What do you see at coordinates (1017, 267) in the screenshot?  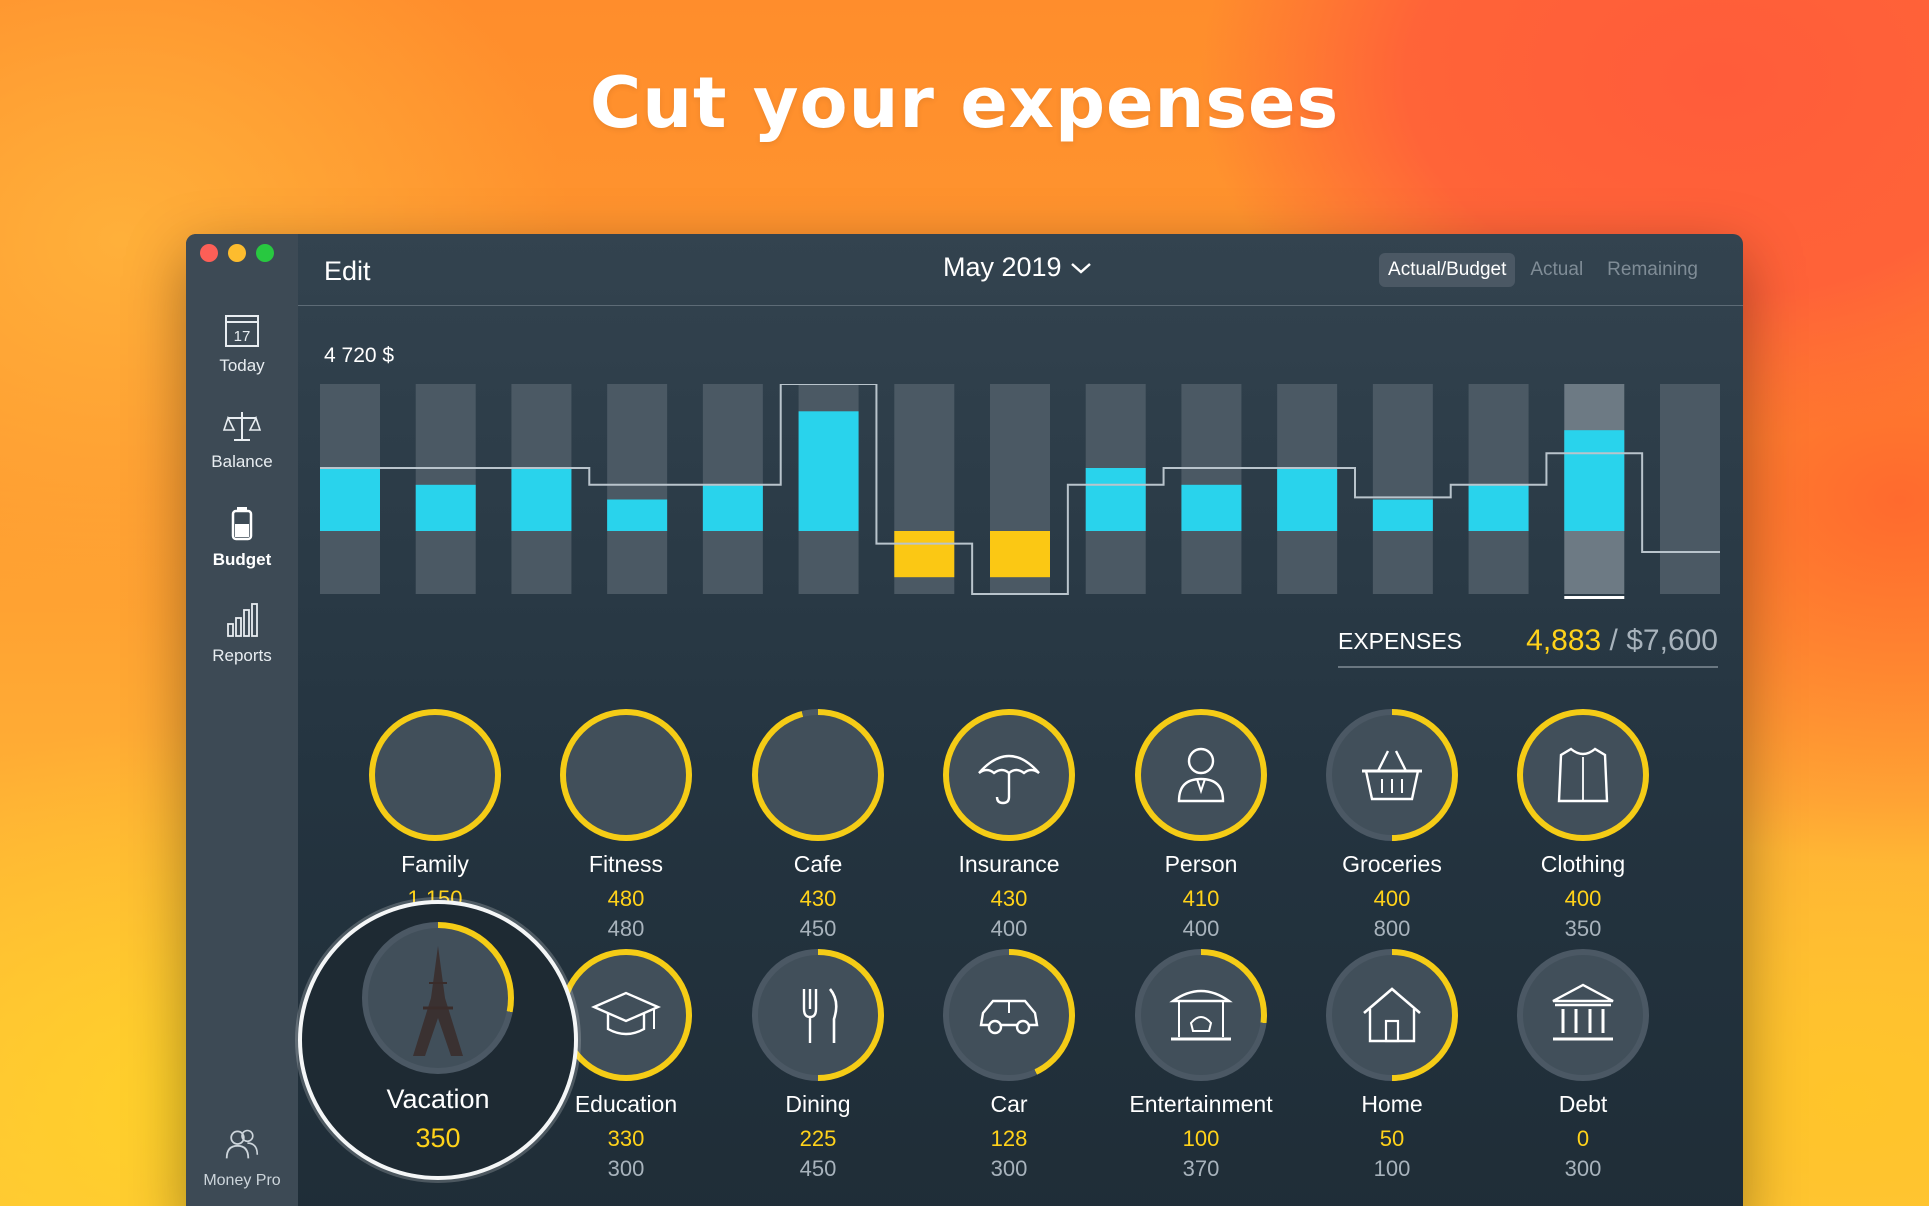 I see `month-picker: May 2019` at bounding box center [1017, 267].